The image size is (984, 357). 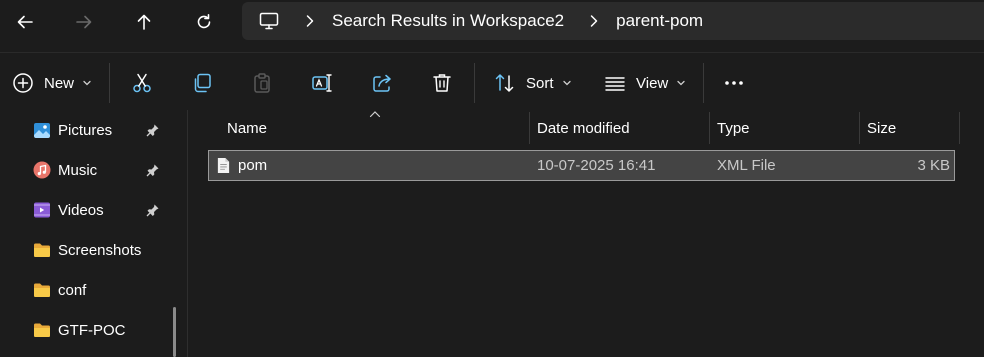 I want to click on table-row: pom 10-07-2025 16:41 XML File 3 KB, so click(x=581, y=165).